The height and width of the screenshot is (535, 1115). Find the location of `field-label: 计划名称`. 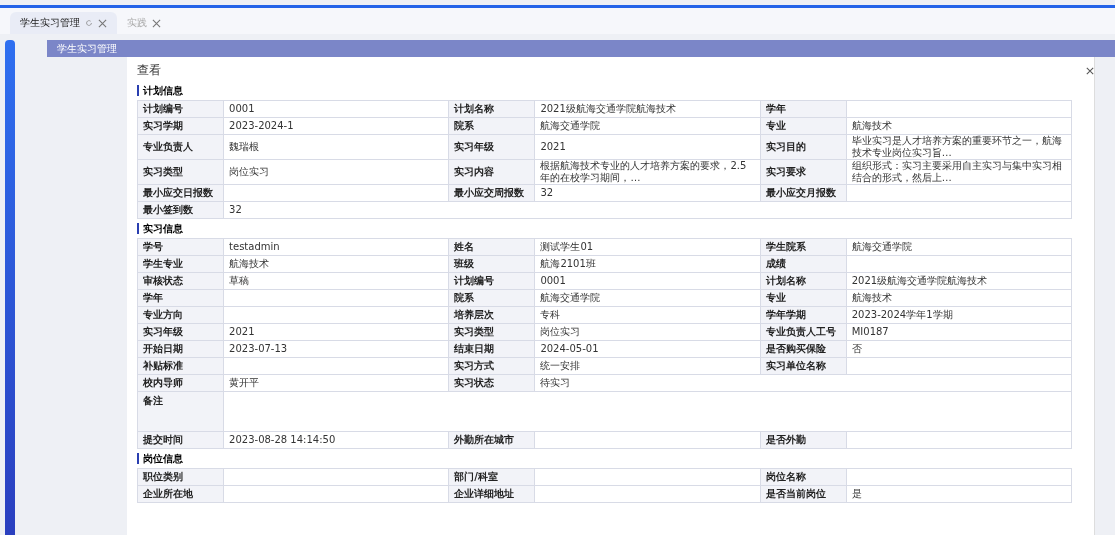

field-label: 计划名称 is located at coordinates (491, 109).